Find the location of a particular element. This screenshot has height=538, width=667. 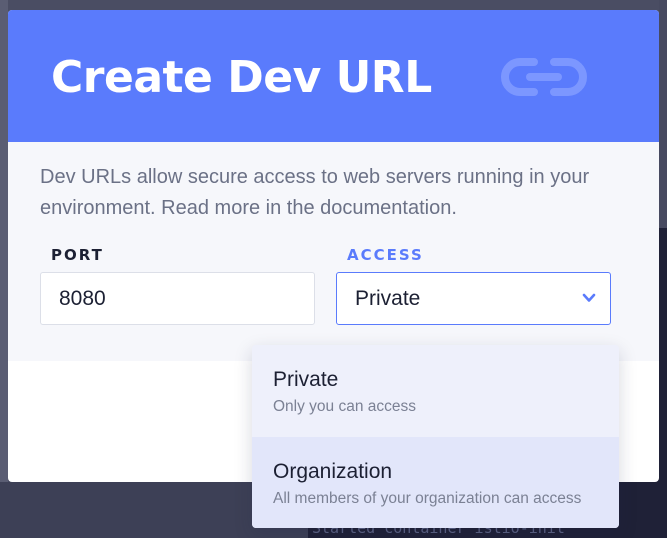

link-icon is located at coordinates (544, 77).